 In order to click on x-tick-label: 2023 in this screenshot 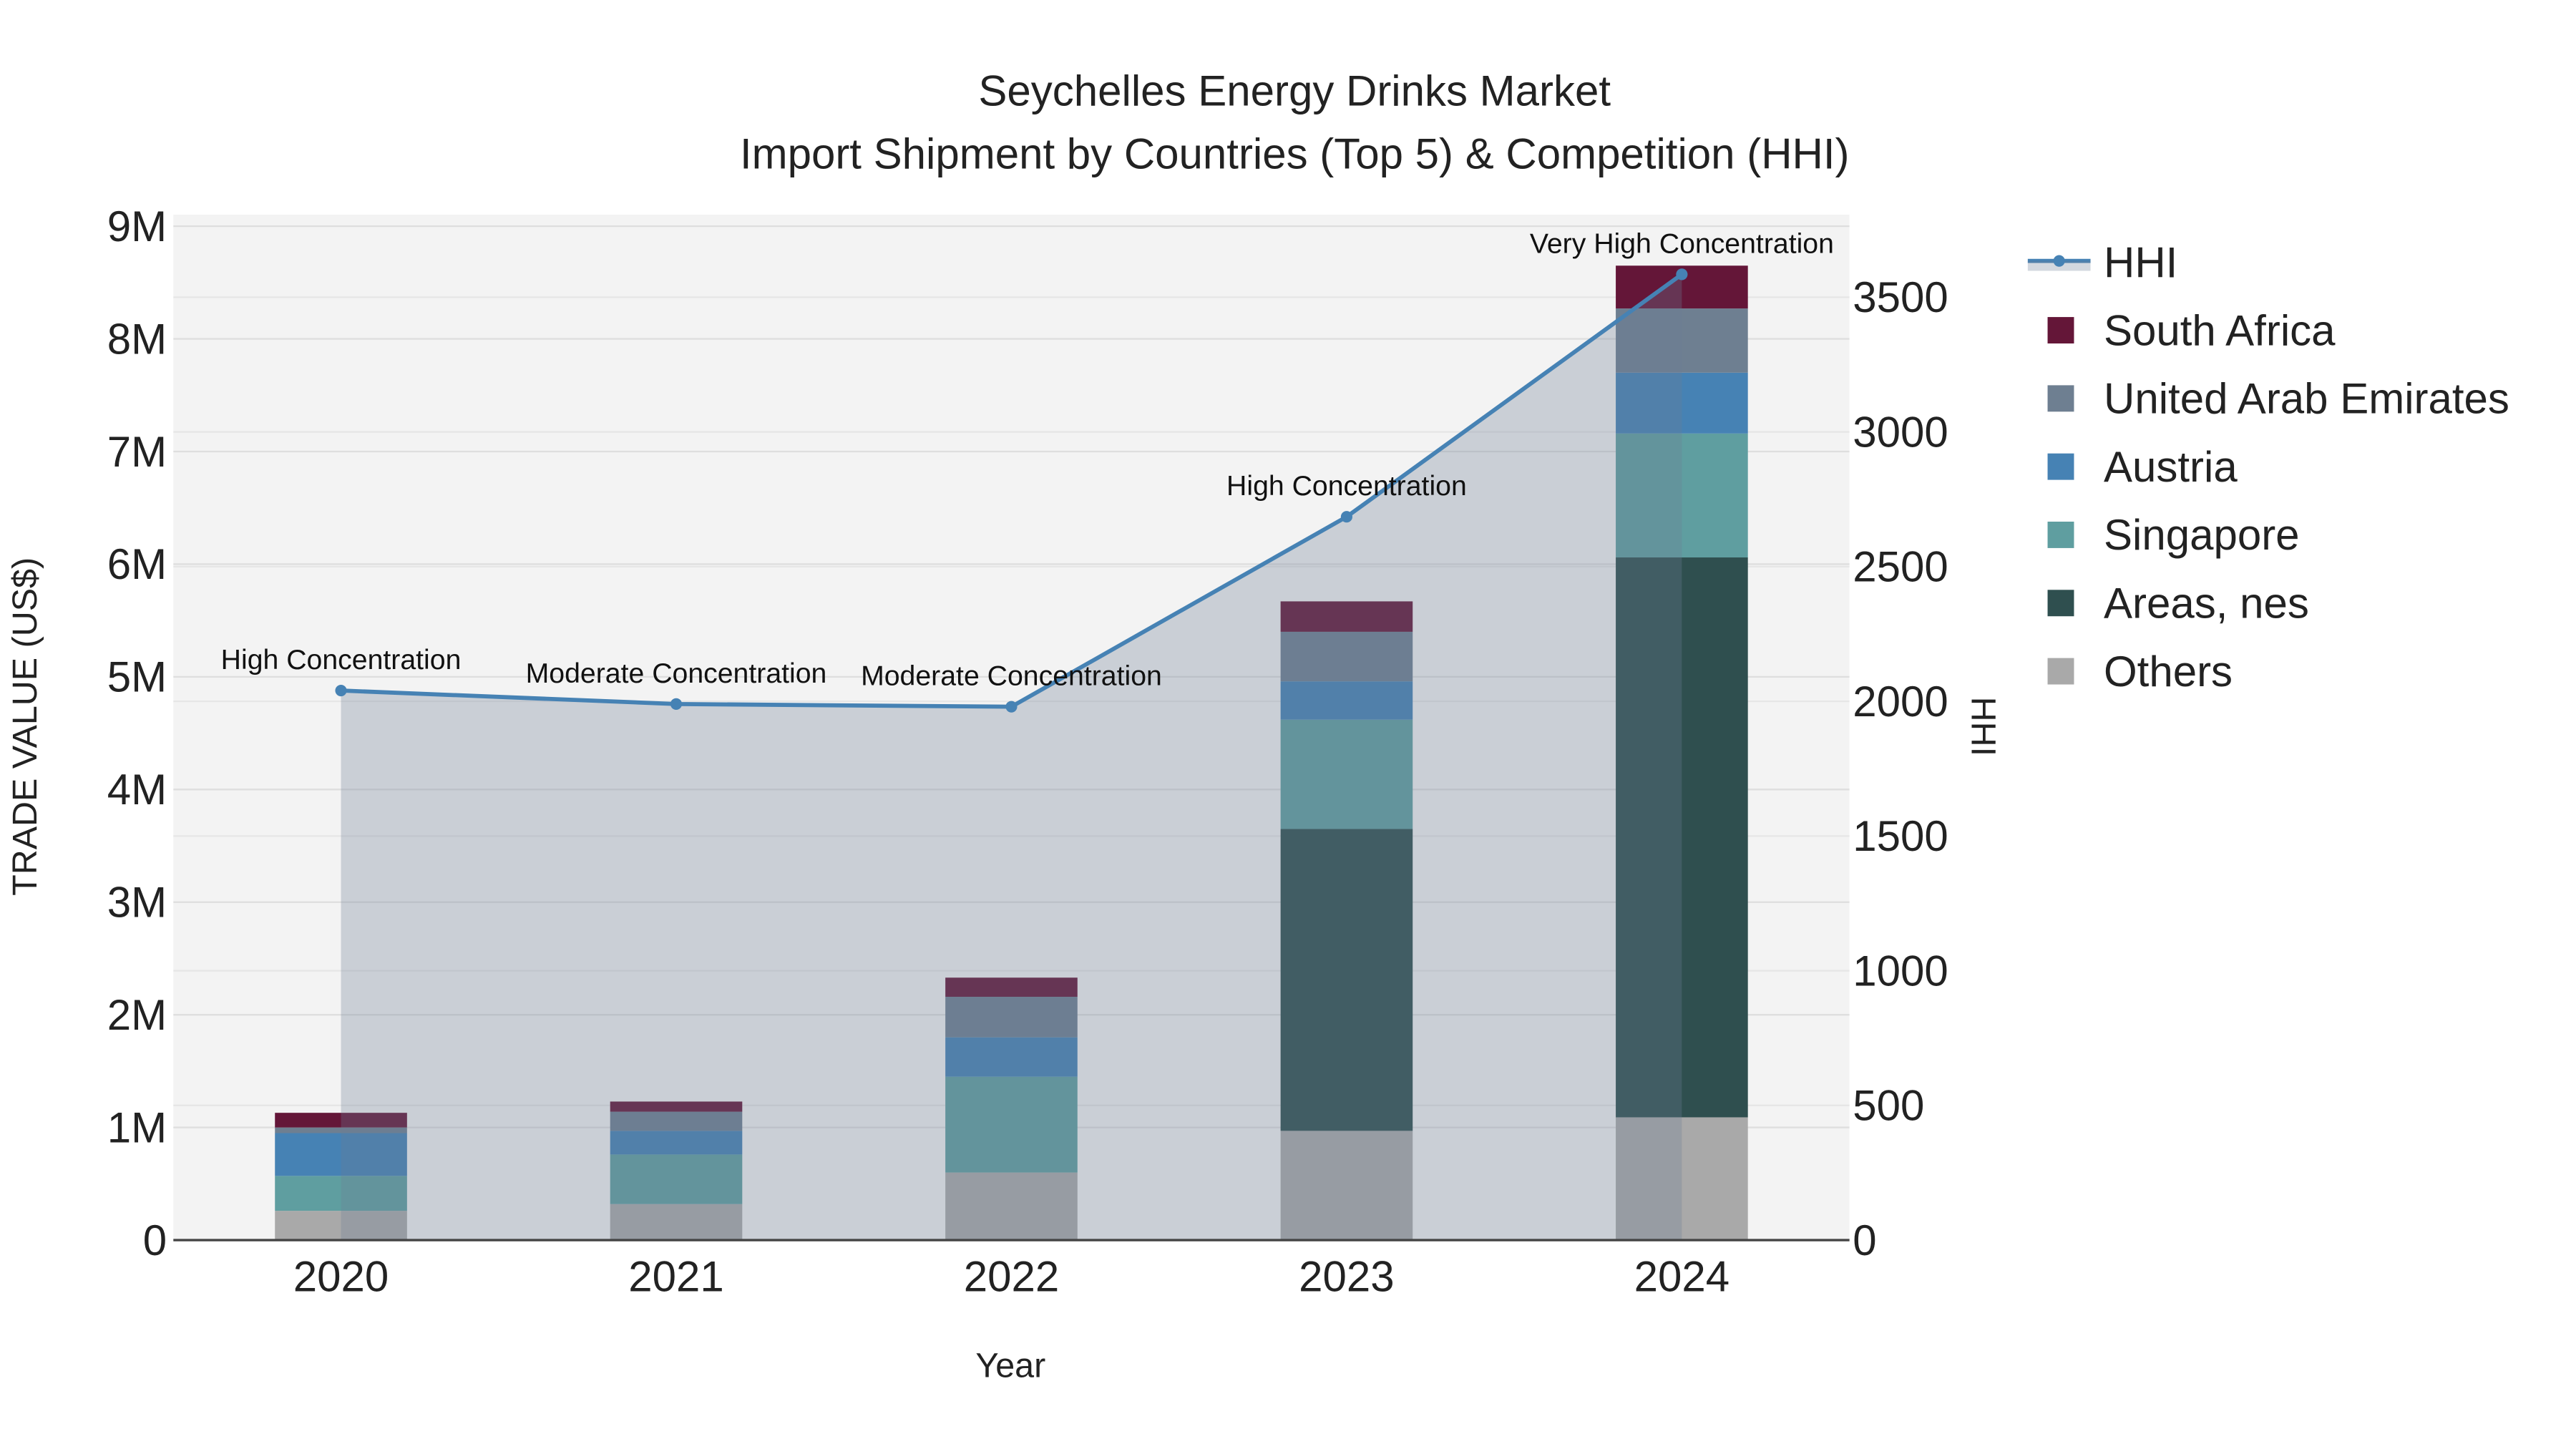, I will do `click(1346, 1277)`.